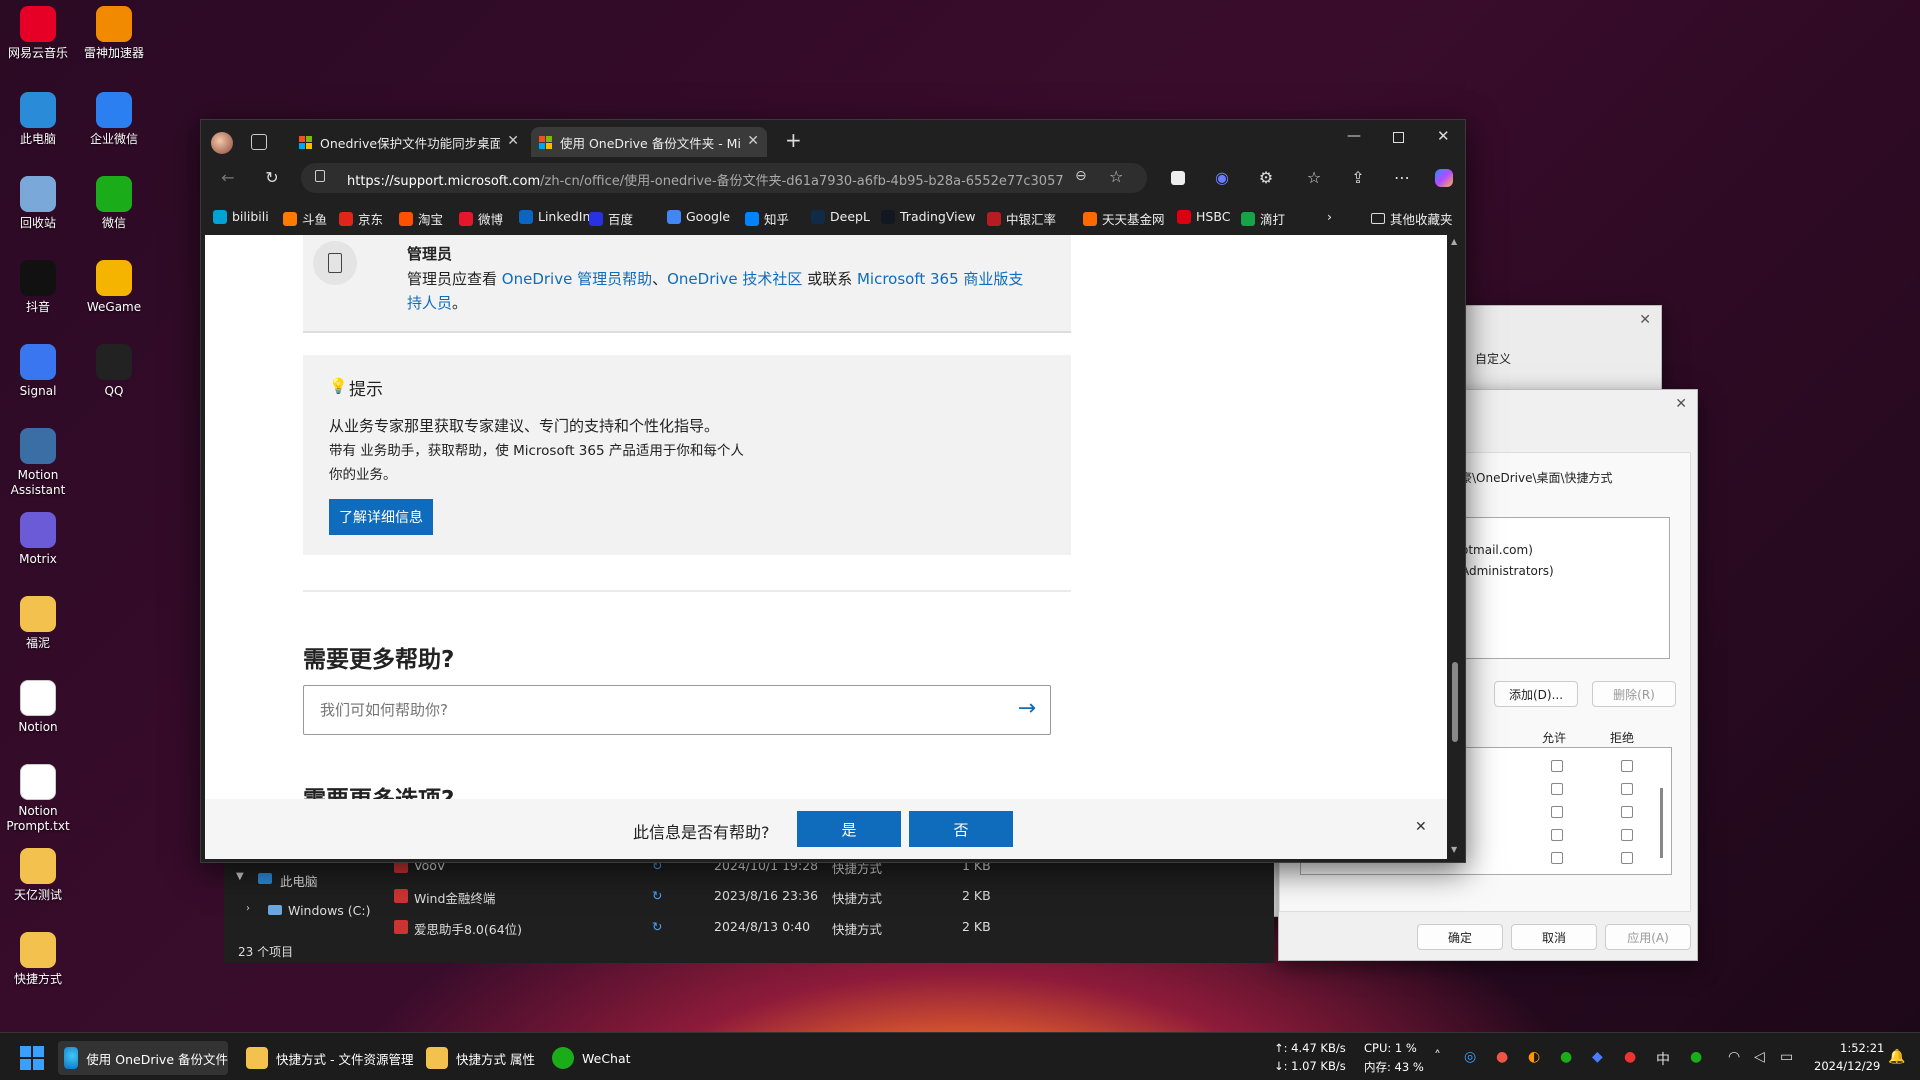 Image resolution: width=1920 pixels, height=1080 pixels. Describe the element at coordinates (1597, 1057) in the screenshot. I see `tray-app-icon: ◆` at that location.